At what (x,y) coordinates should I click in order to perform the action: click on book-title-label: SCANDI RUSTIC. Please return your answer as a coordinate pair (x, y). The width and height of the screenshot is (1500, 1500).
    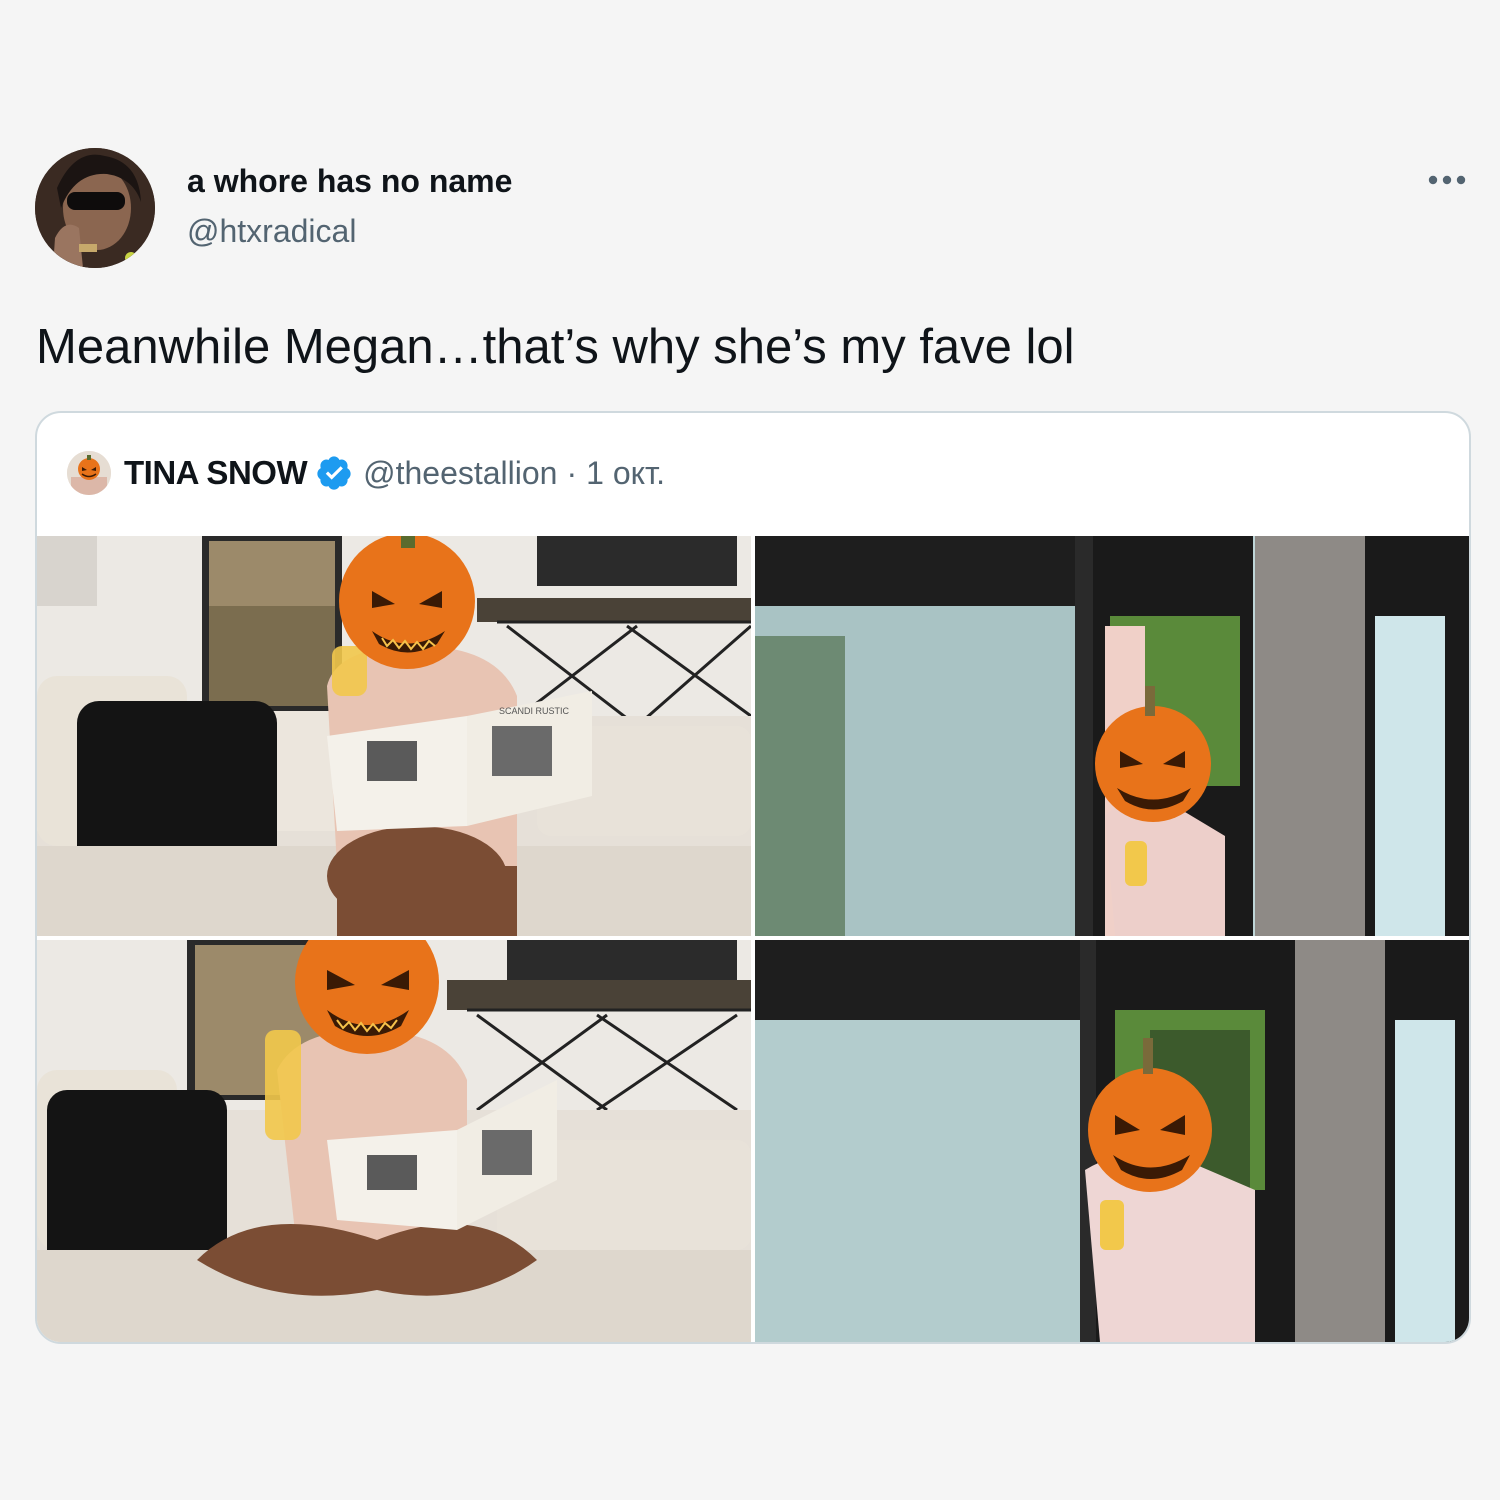
    Looking at the image, I should click on (534, 711).